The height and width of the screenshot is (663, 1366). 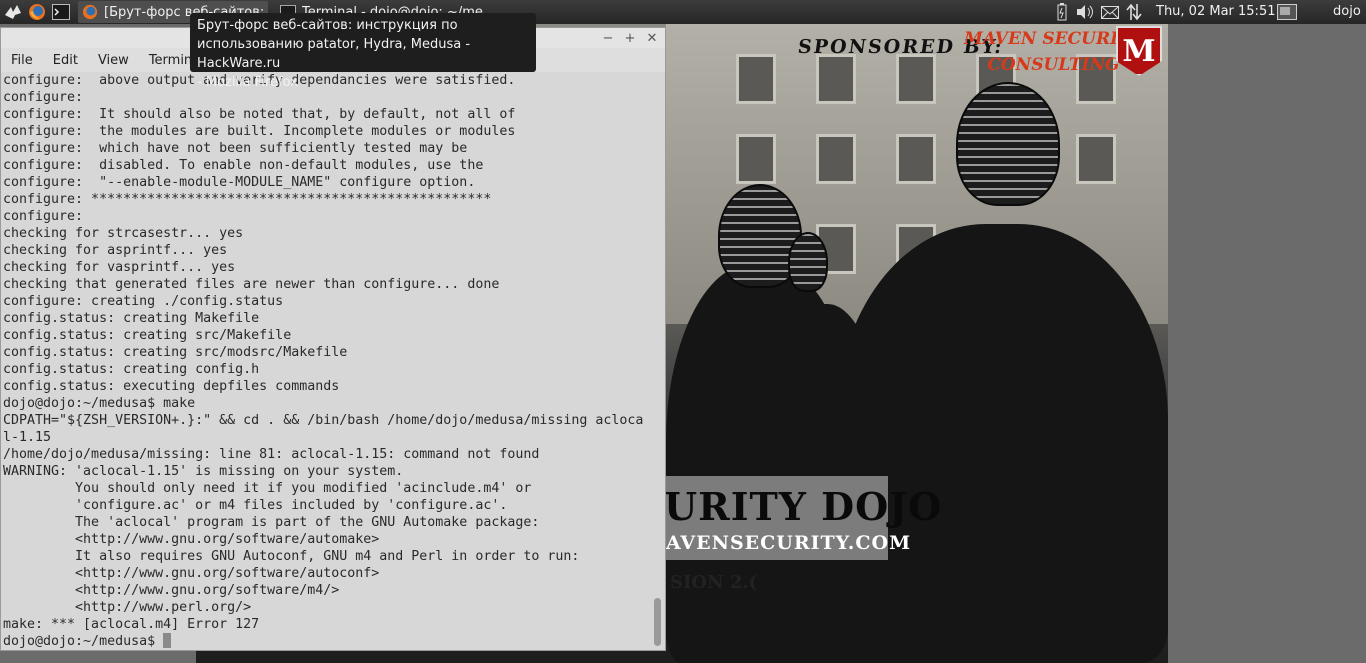 What do you see at coordinates (131, 369) in the screenshot?
I see `terminal-line: config.status: creating config.h` at bounding box center [131, 369].